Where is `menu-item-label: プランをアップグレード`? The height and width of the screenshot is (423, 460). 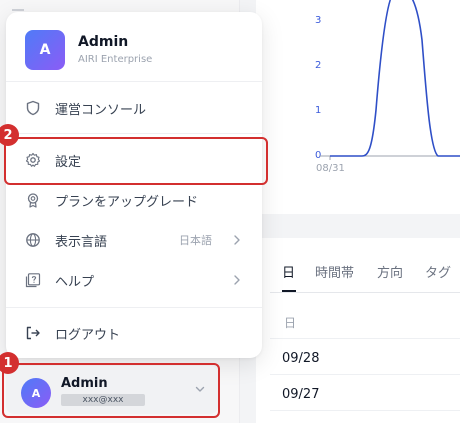 menu-item-label: プランをアップグレード is located at coordinates (127, 202).